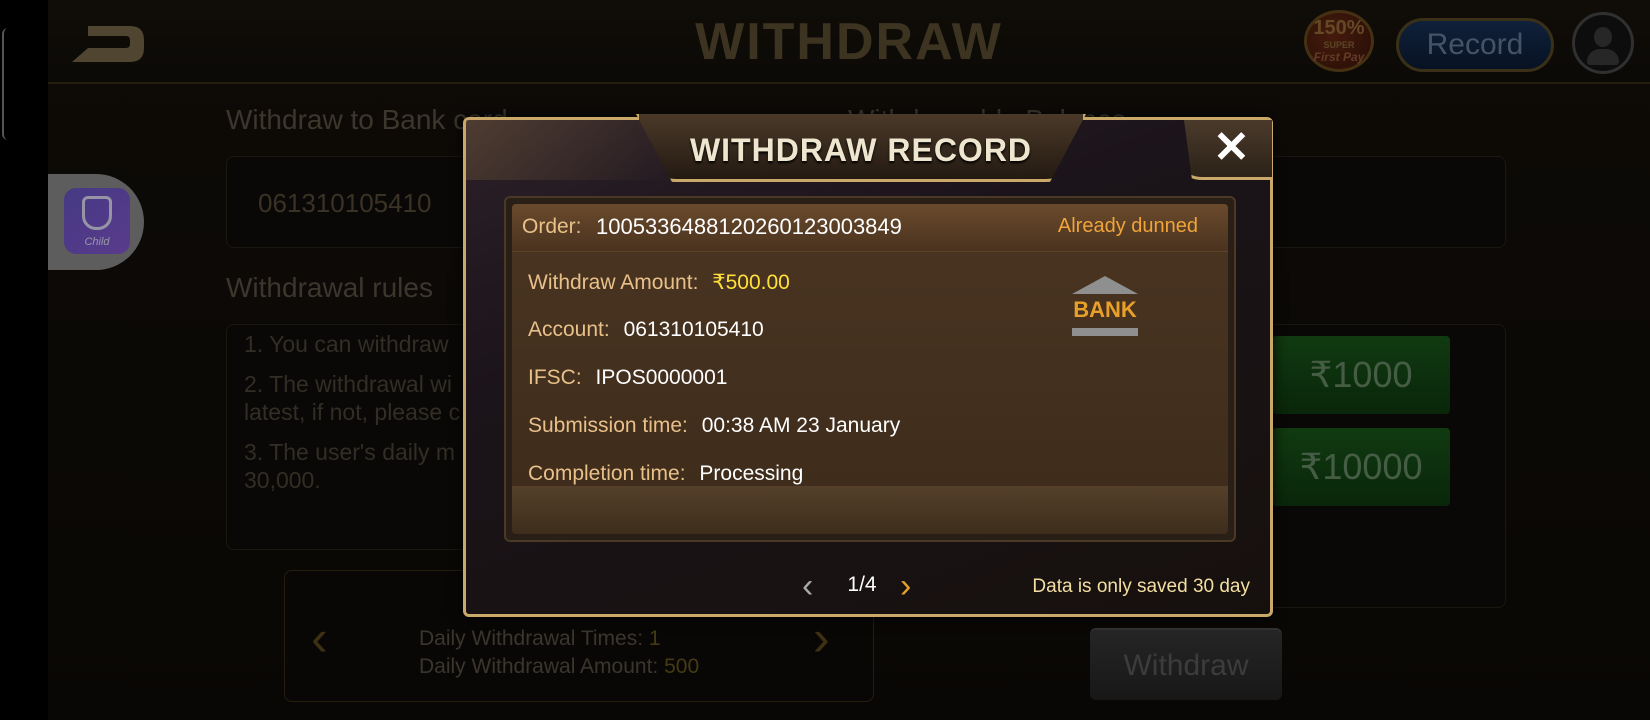 This screenshot has width=1650, height=720. I want to click on bank-icon-label: BANK, so click(1105, 309).